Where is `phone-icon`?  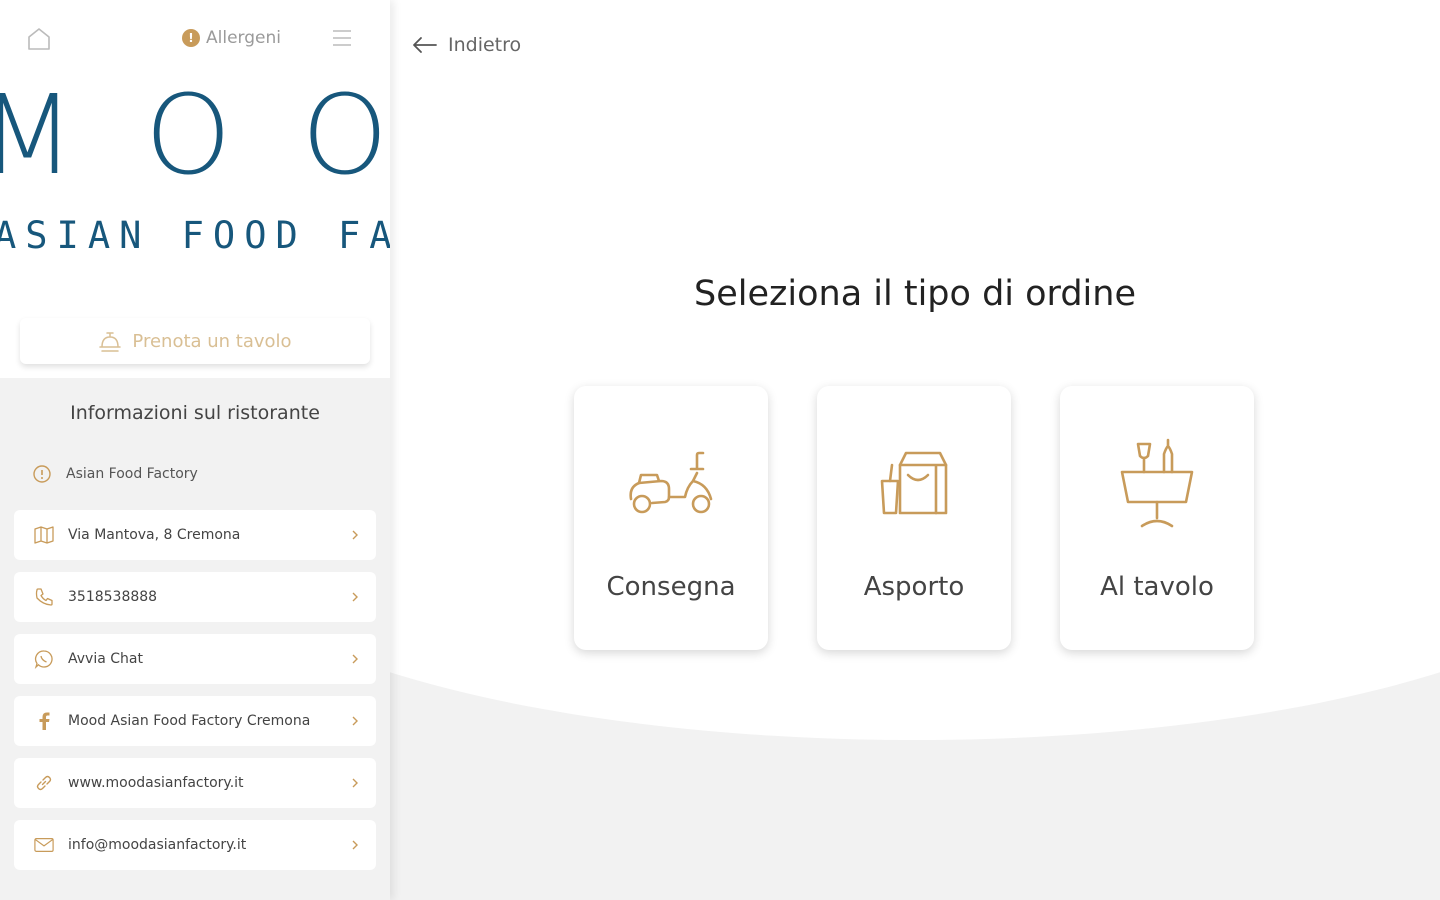 phone-icon is located at coordinates (44, 597).